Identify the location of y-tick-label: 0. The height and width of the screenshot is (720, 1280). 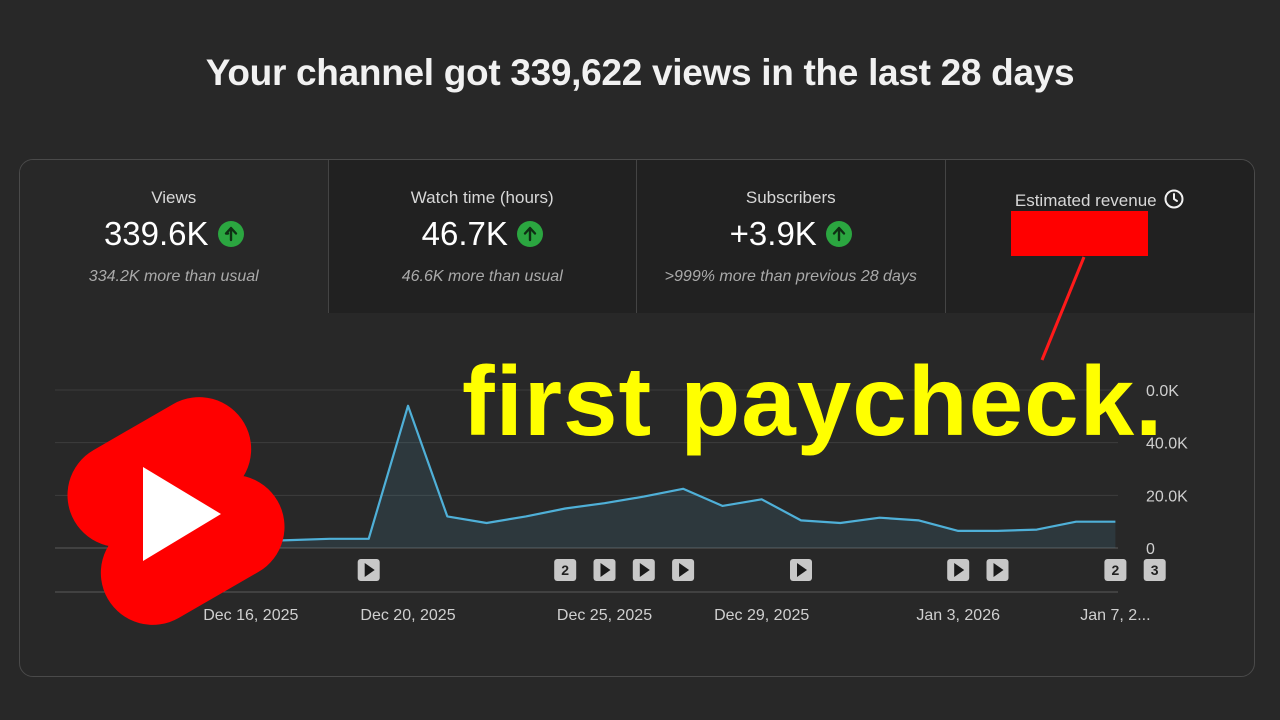
(1150, 549).